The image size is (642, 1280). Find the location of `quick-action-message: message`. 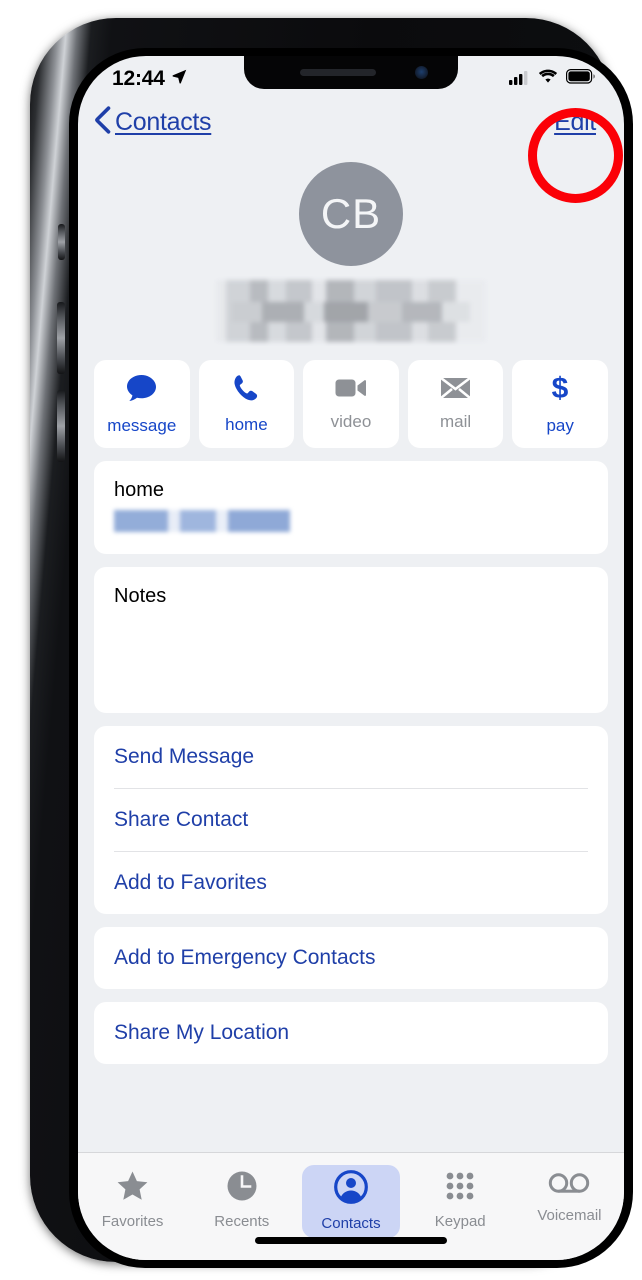

quick-action-message: message is located at coordinates (142, 404).